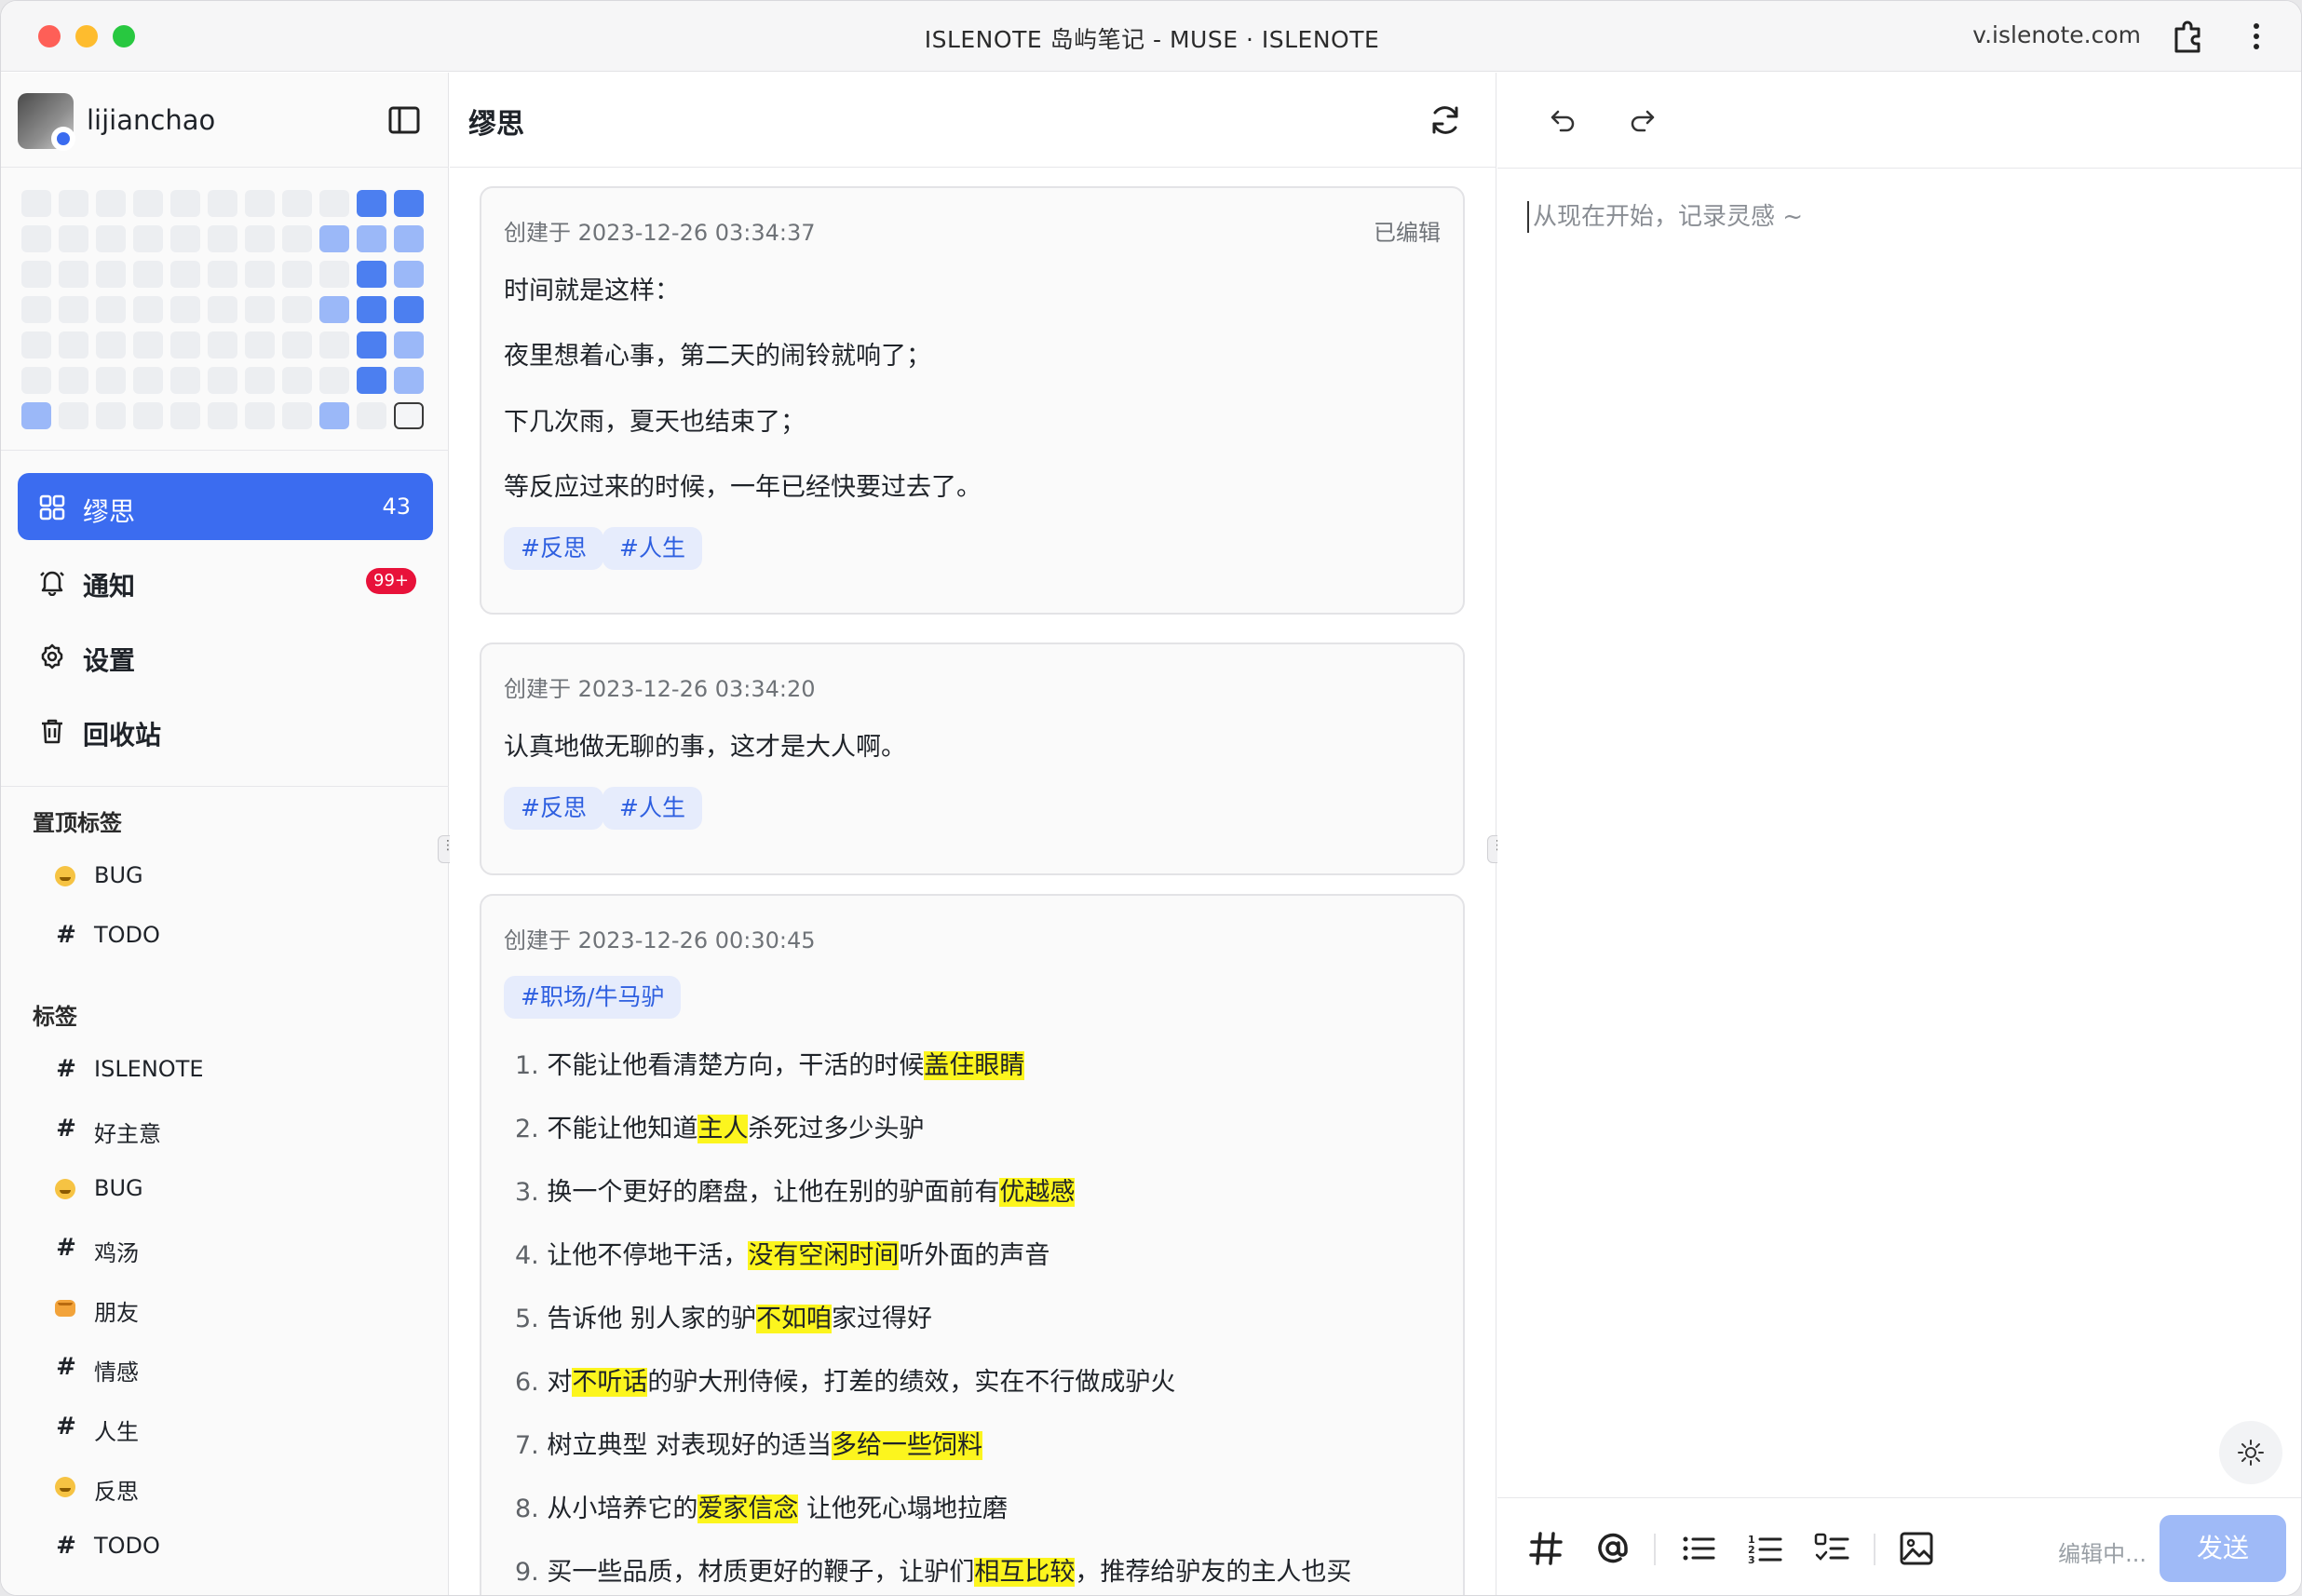  Describe the element at coordinates (225, 581) in the screenshot. I see `nav-item-notifications: 通知 99+` at that location.